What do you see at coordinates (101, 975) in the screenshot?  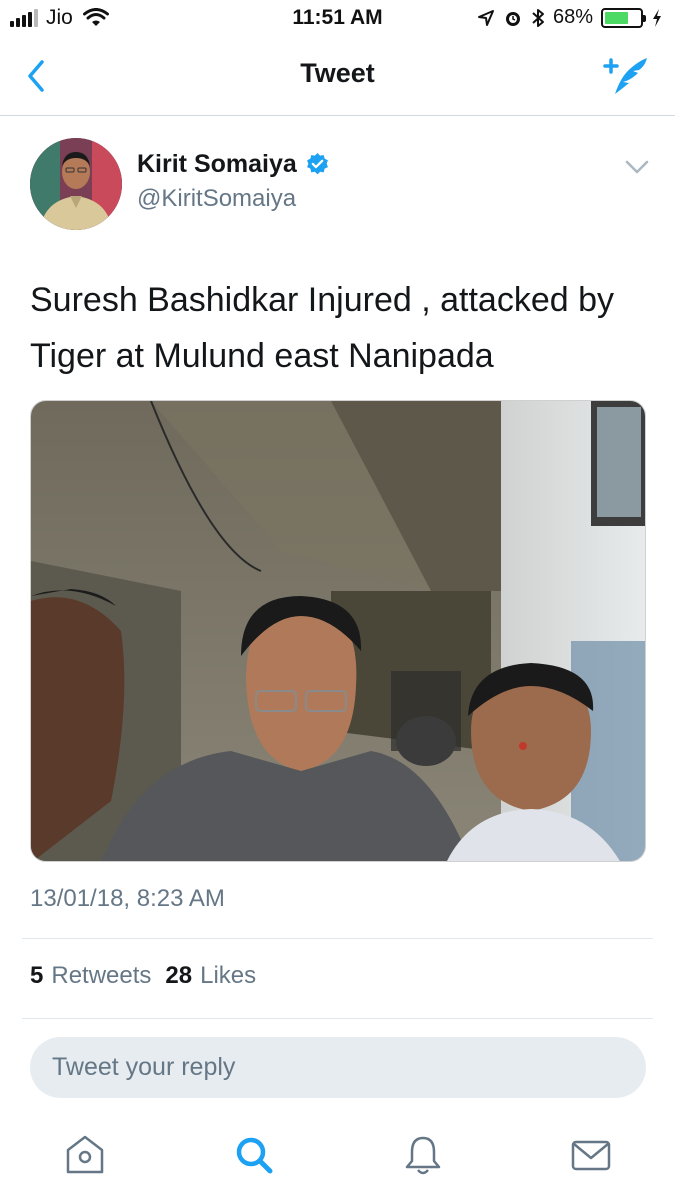 I see `retweets-label: Retweets` at bounding box center [101, 975].